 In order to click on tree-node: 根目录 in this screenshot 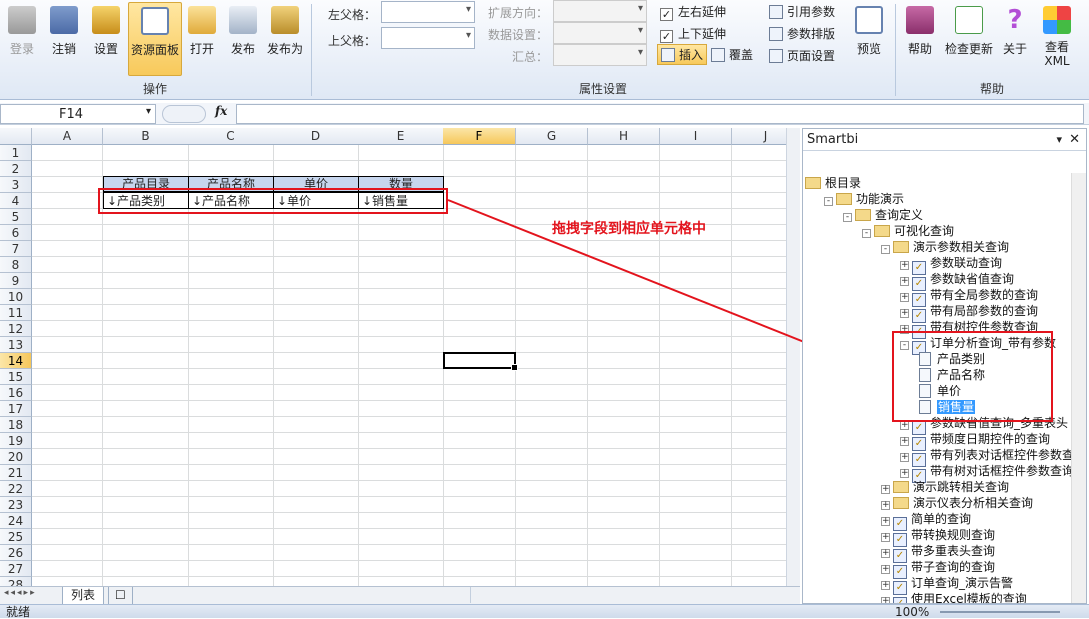, I will do `click(833, 183)`.